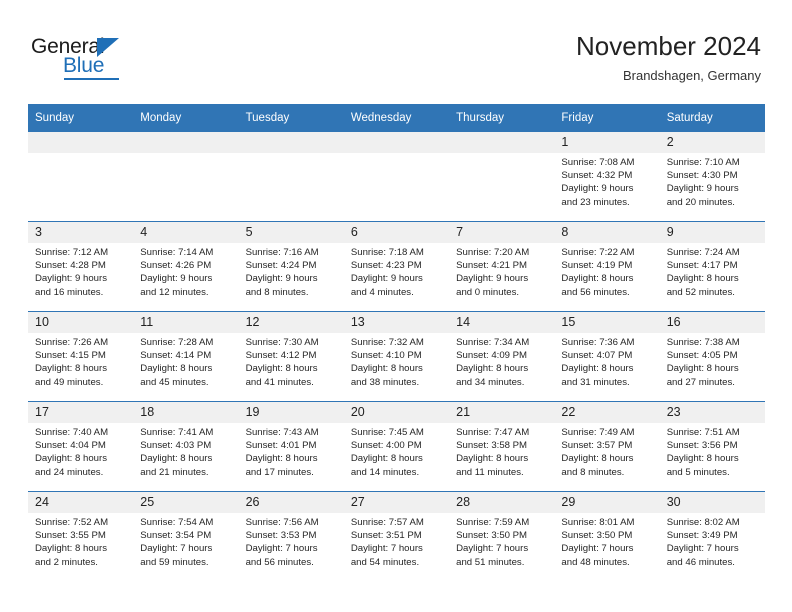 This screenshot has height=612, width=792. What do you see at coordinates (703, 252) in the screenshot?
I see `sunrise-text: Sunrise: 7:24 AM` at bounding box center [703, 252].